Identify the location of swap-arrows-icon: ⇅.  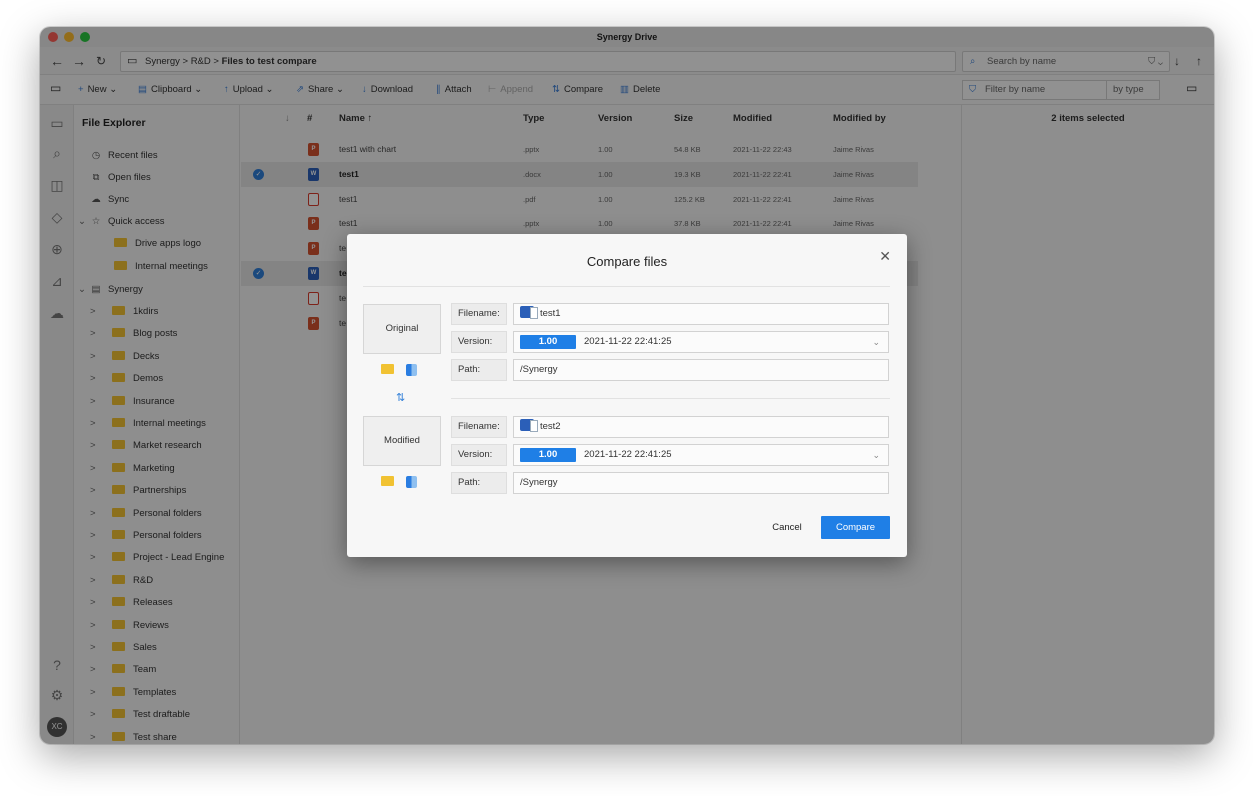
(400, 397).